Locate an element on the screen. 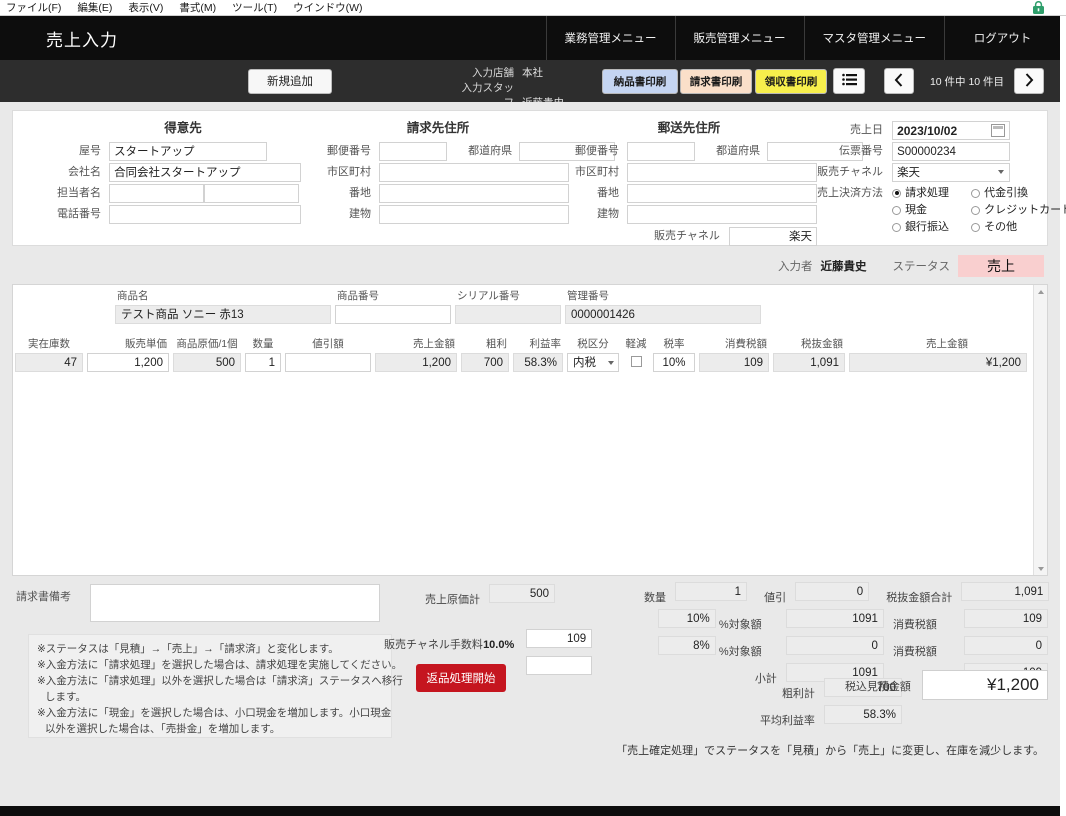  channel-fee-label: 販売チャネル手数料 is located at coordinates (433, 645).